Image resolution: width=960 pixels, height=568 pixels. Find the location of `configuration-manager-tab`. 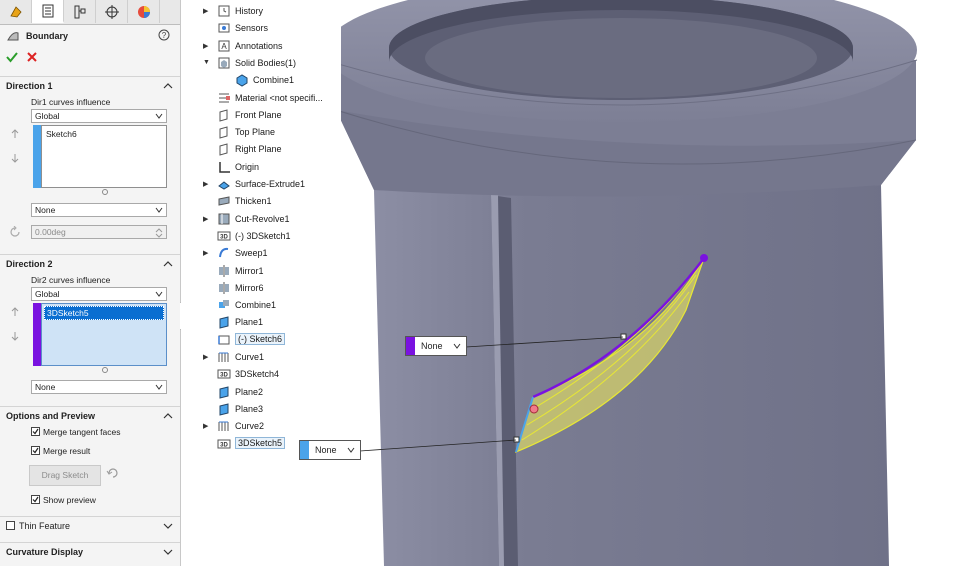

configuration-manager-tab is located at coordinates (80, 11).